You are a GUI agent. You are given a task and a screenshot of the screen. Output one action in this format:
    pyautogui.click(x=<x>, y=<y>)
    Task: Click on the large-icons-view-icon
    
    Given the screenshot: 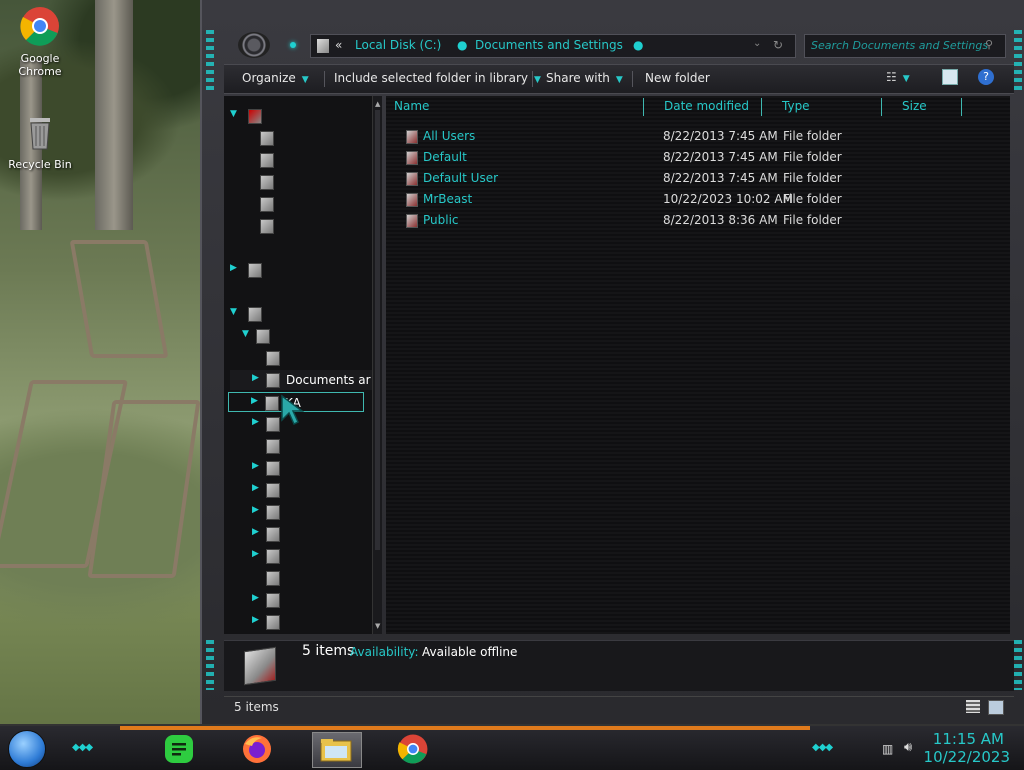 What is the action you would take?
    pyautogui.click(x=996, y=707)
    